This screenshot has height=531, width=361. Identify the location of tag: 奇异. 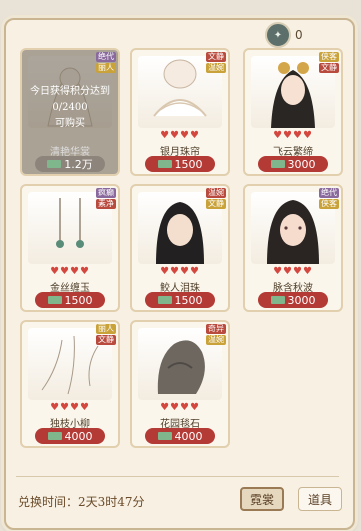
(216, 329).